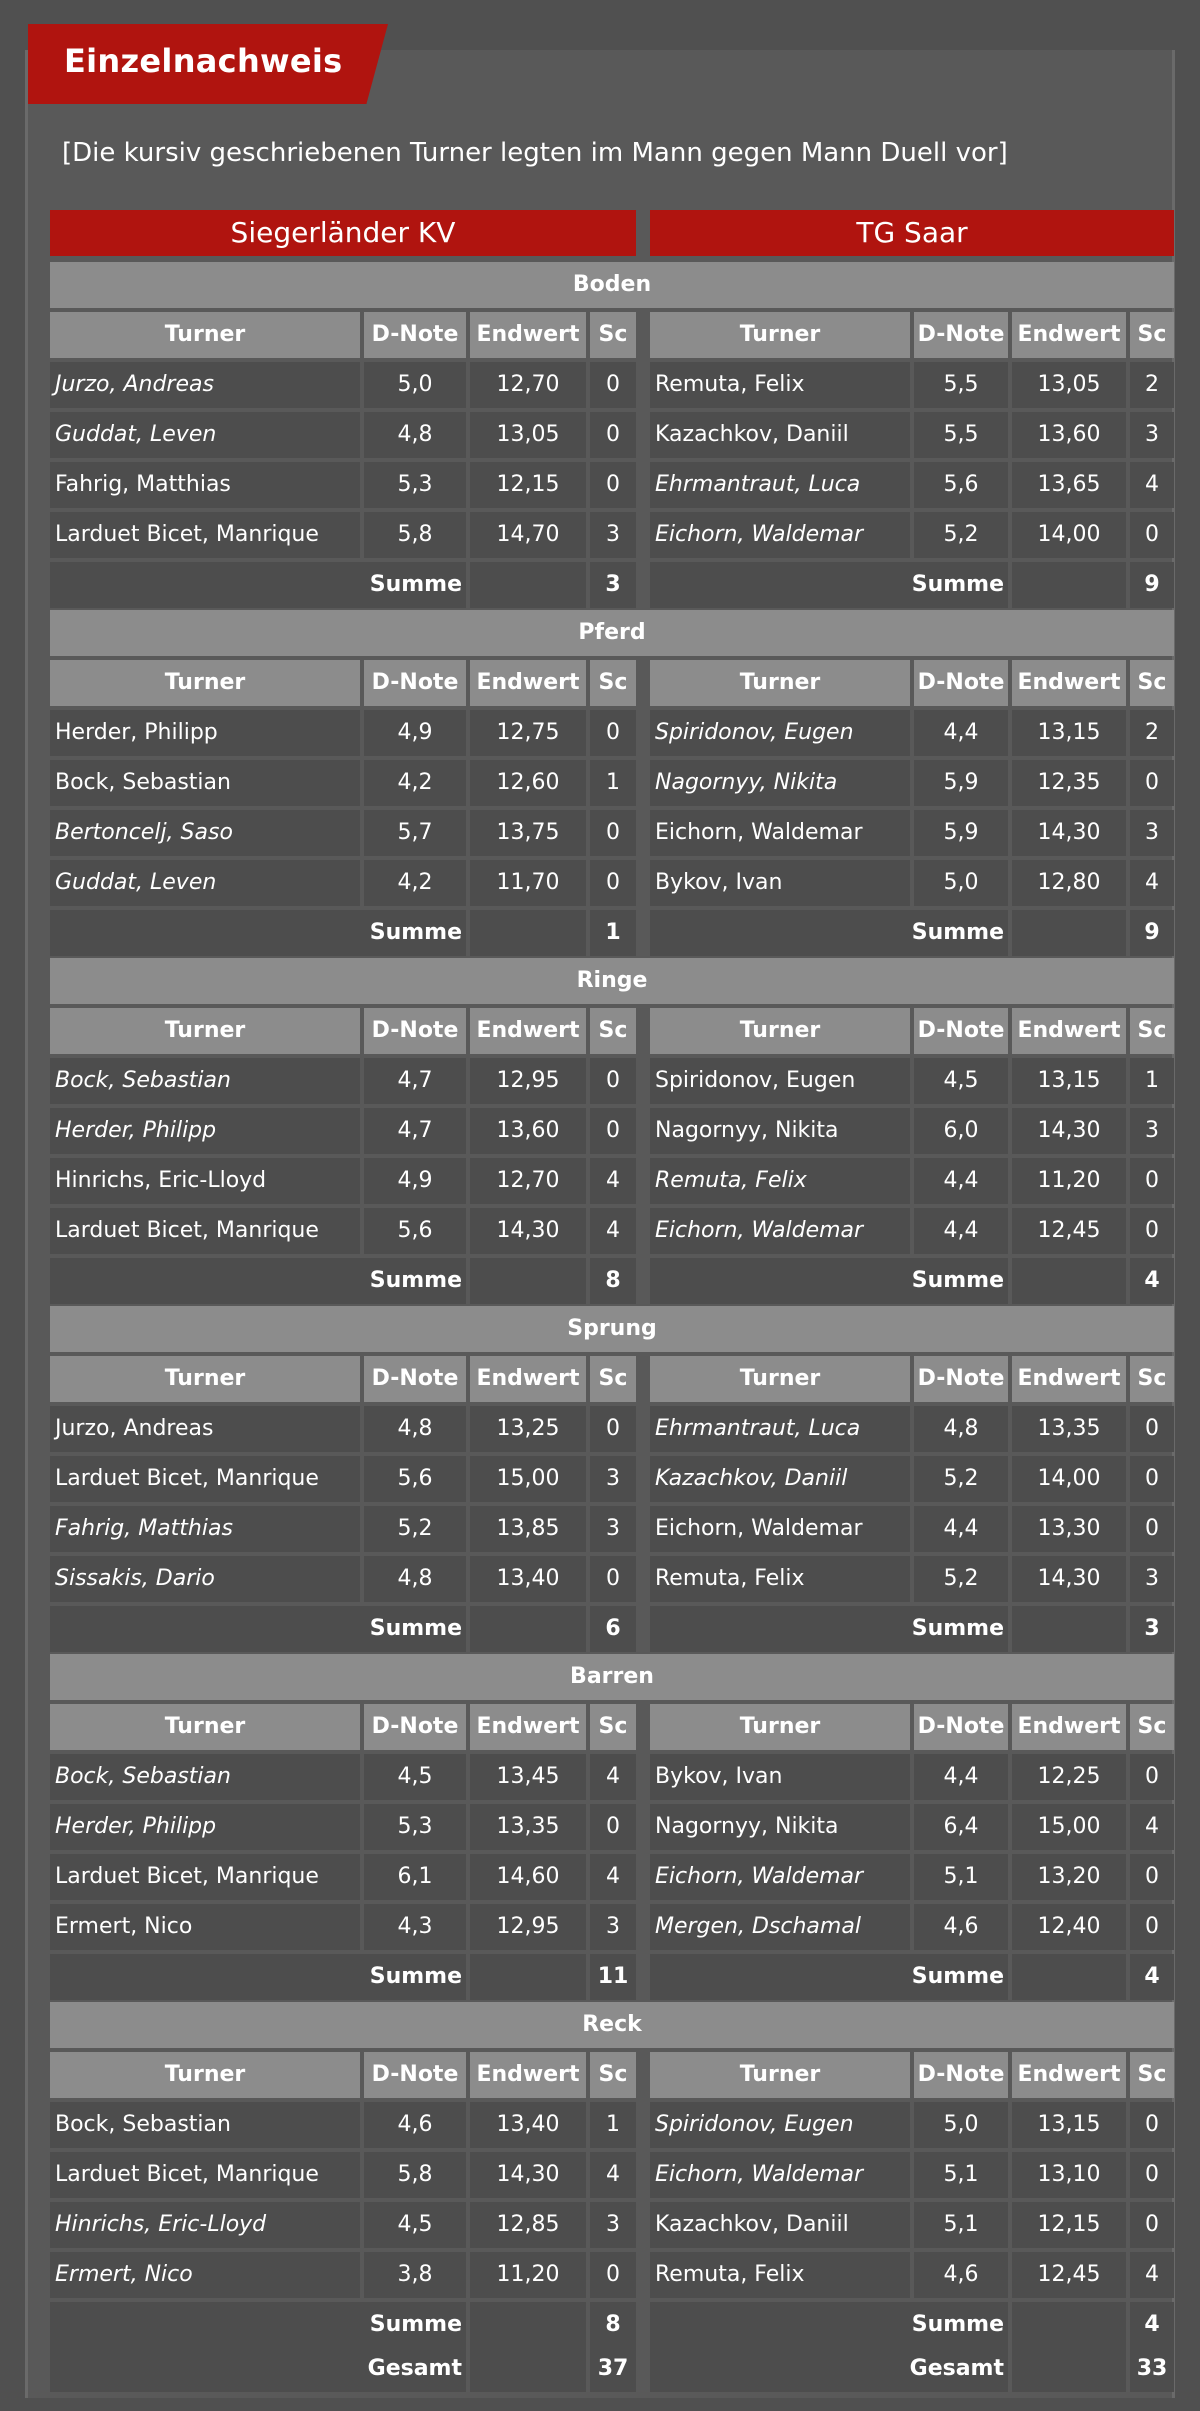 This screenshot has height=2411, width=1200. I want to click on endwert-value: 13,30, so click(1069, 1529).